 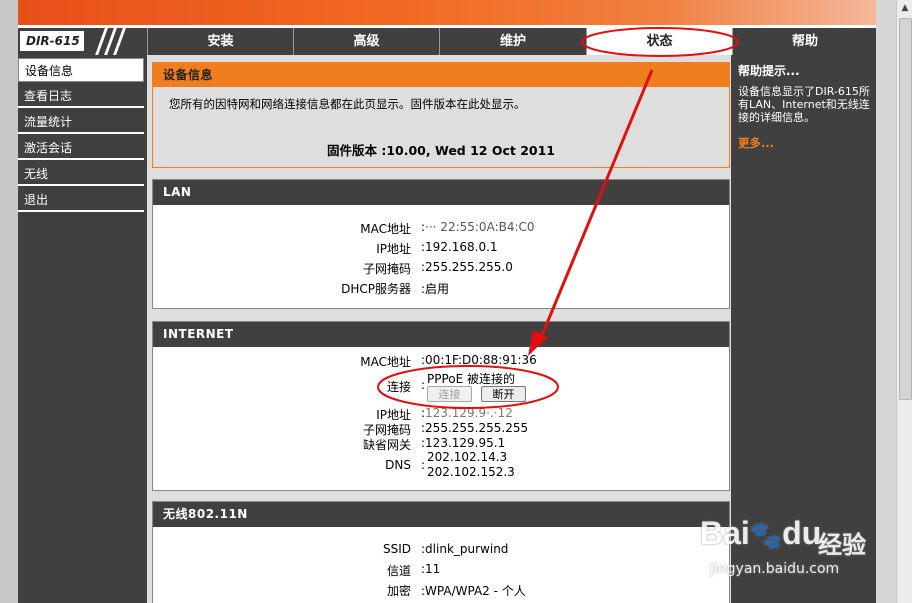 I want to click on wireless-channel-label: 信道, so click(x=398, y=571).